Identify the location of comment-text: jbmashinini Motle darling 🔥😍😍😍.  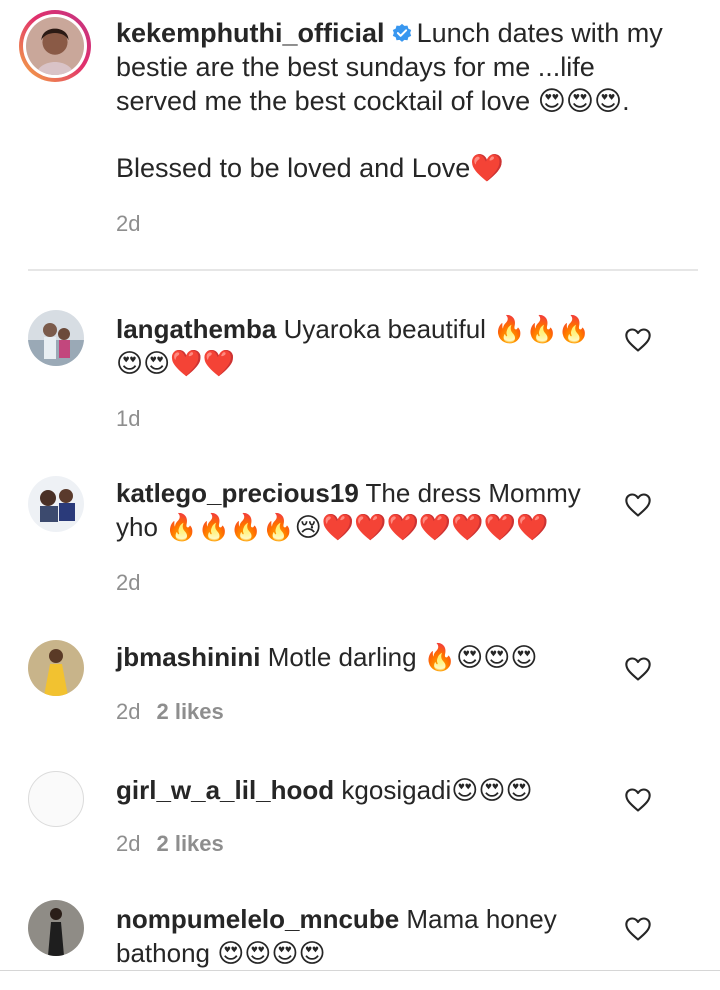
(361, 657).